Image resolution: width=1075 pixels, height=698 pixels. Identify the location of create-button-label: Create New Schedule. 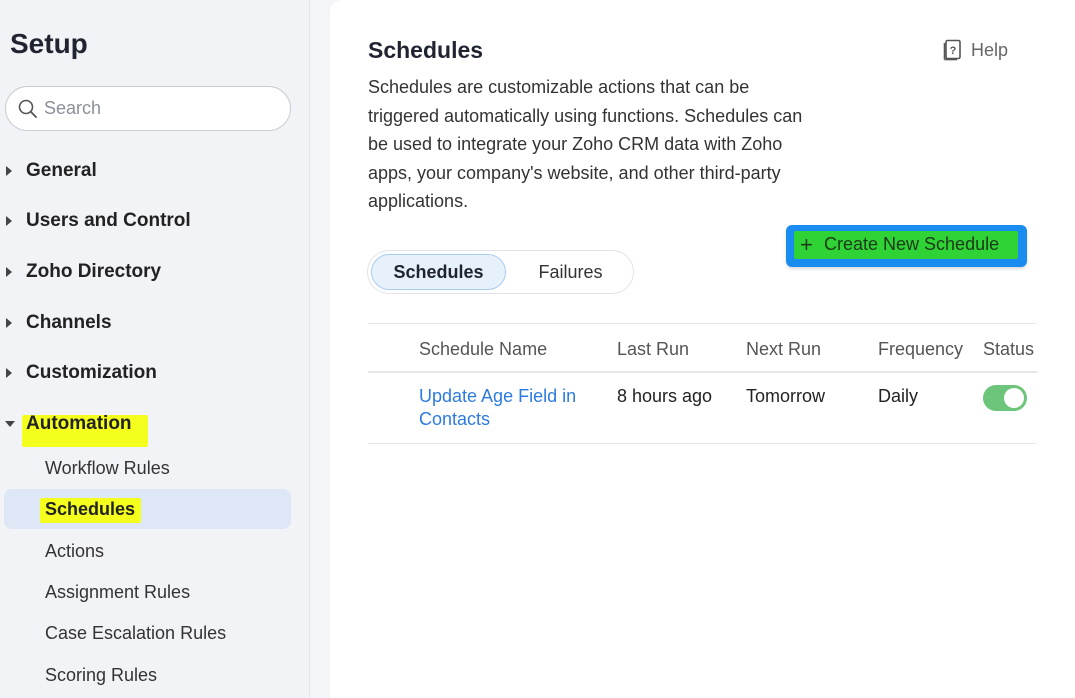
(912, 244).